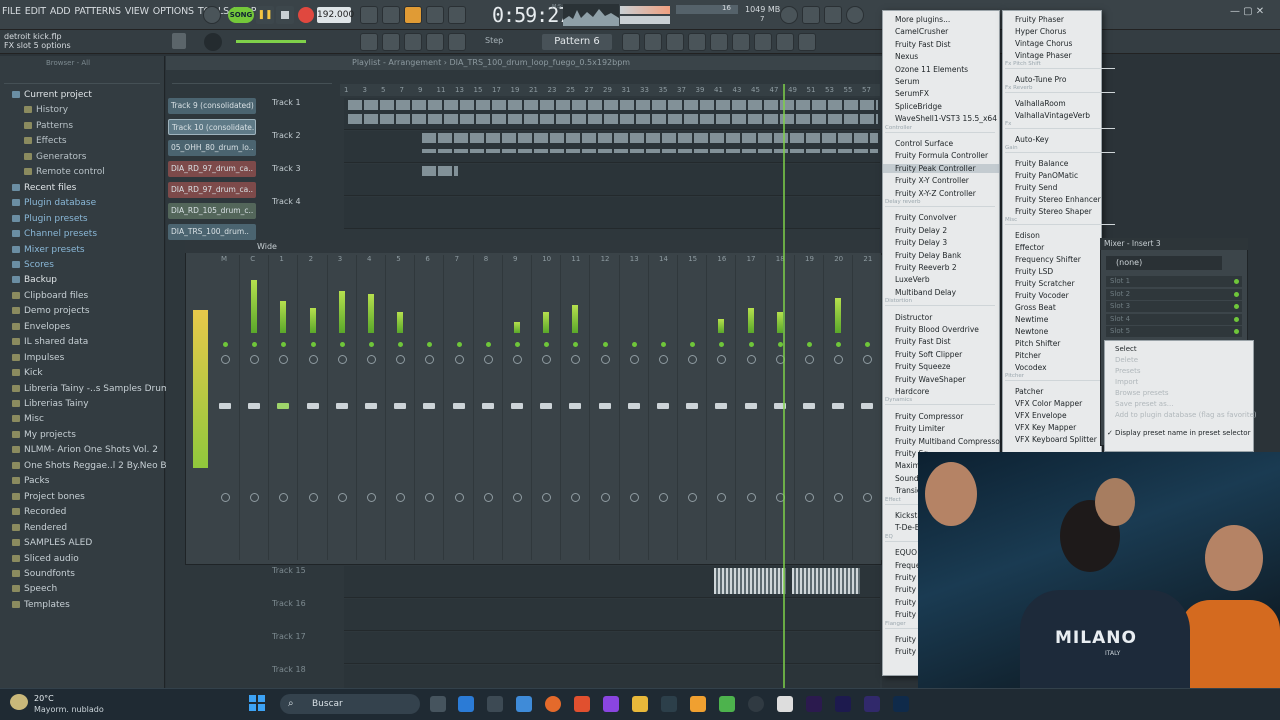 The height and width of the screenshot is (720, 1280). What do you see at coordinates (97, 11) in the screenshot?
I see `menu-item-patterns: PATTERNS` at bounding box center [97, 11].